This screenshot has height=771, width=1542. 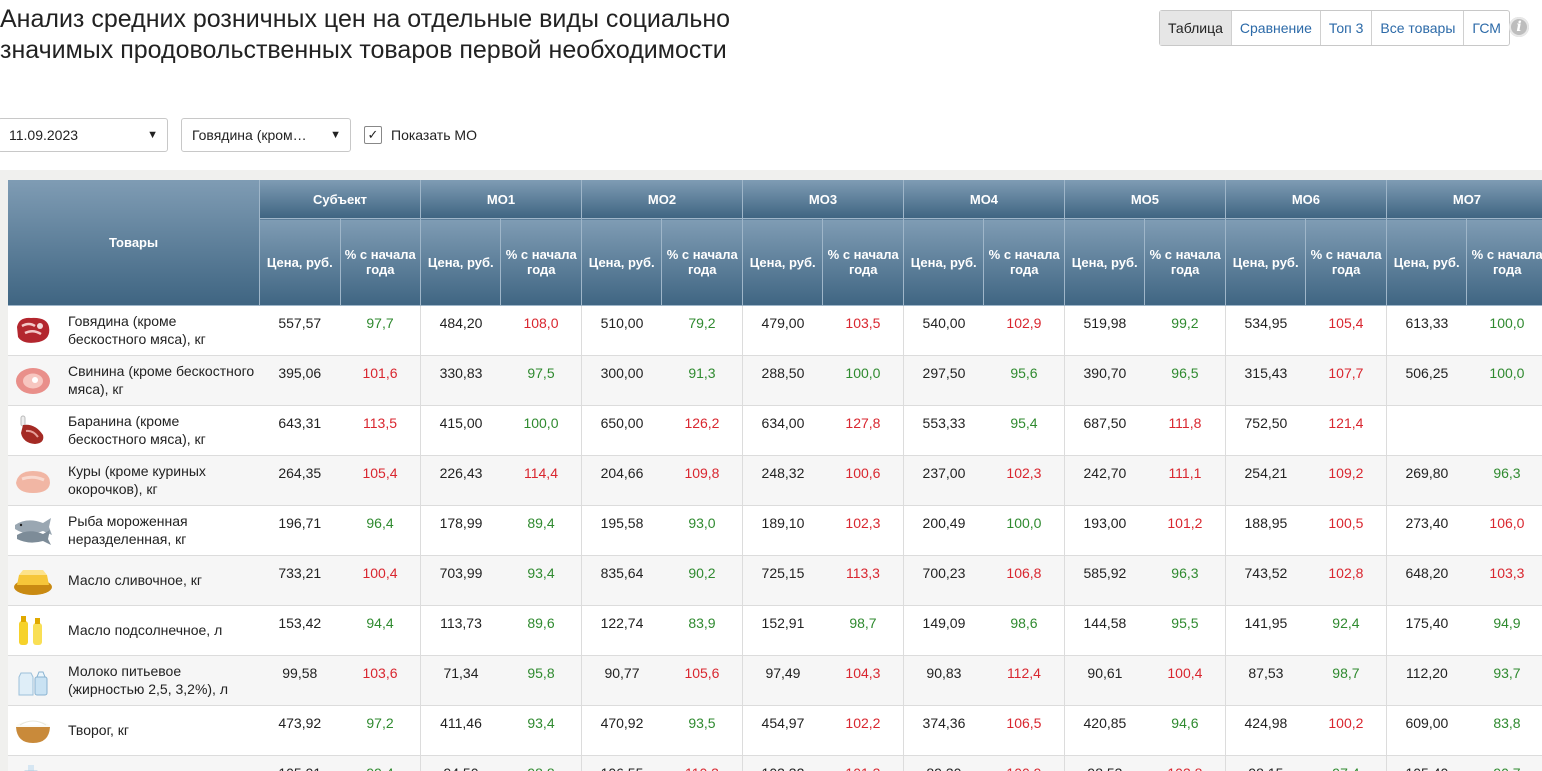 What do you see at coordinates (1346, 580) in the screenshot?
I see `pct-cell: 102,8` at bounding box center [1346, 580].